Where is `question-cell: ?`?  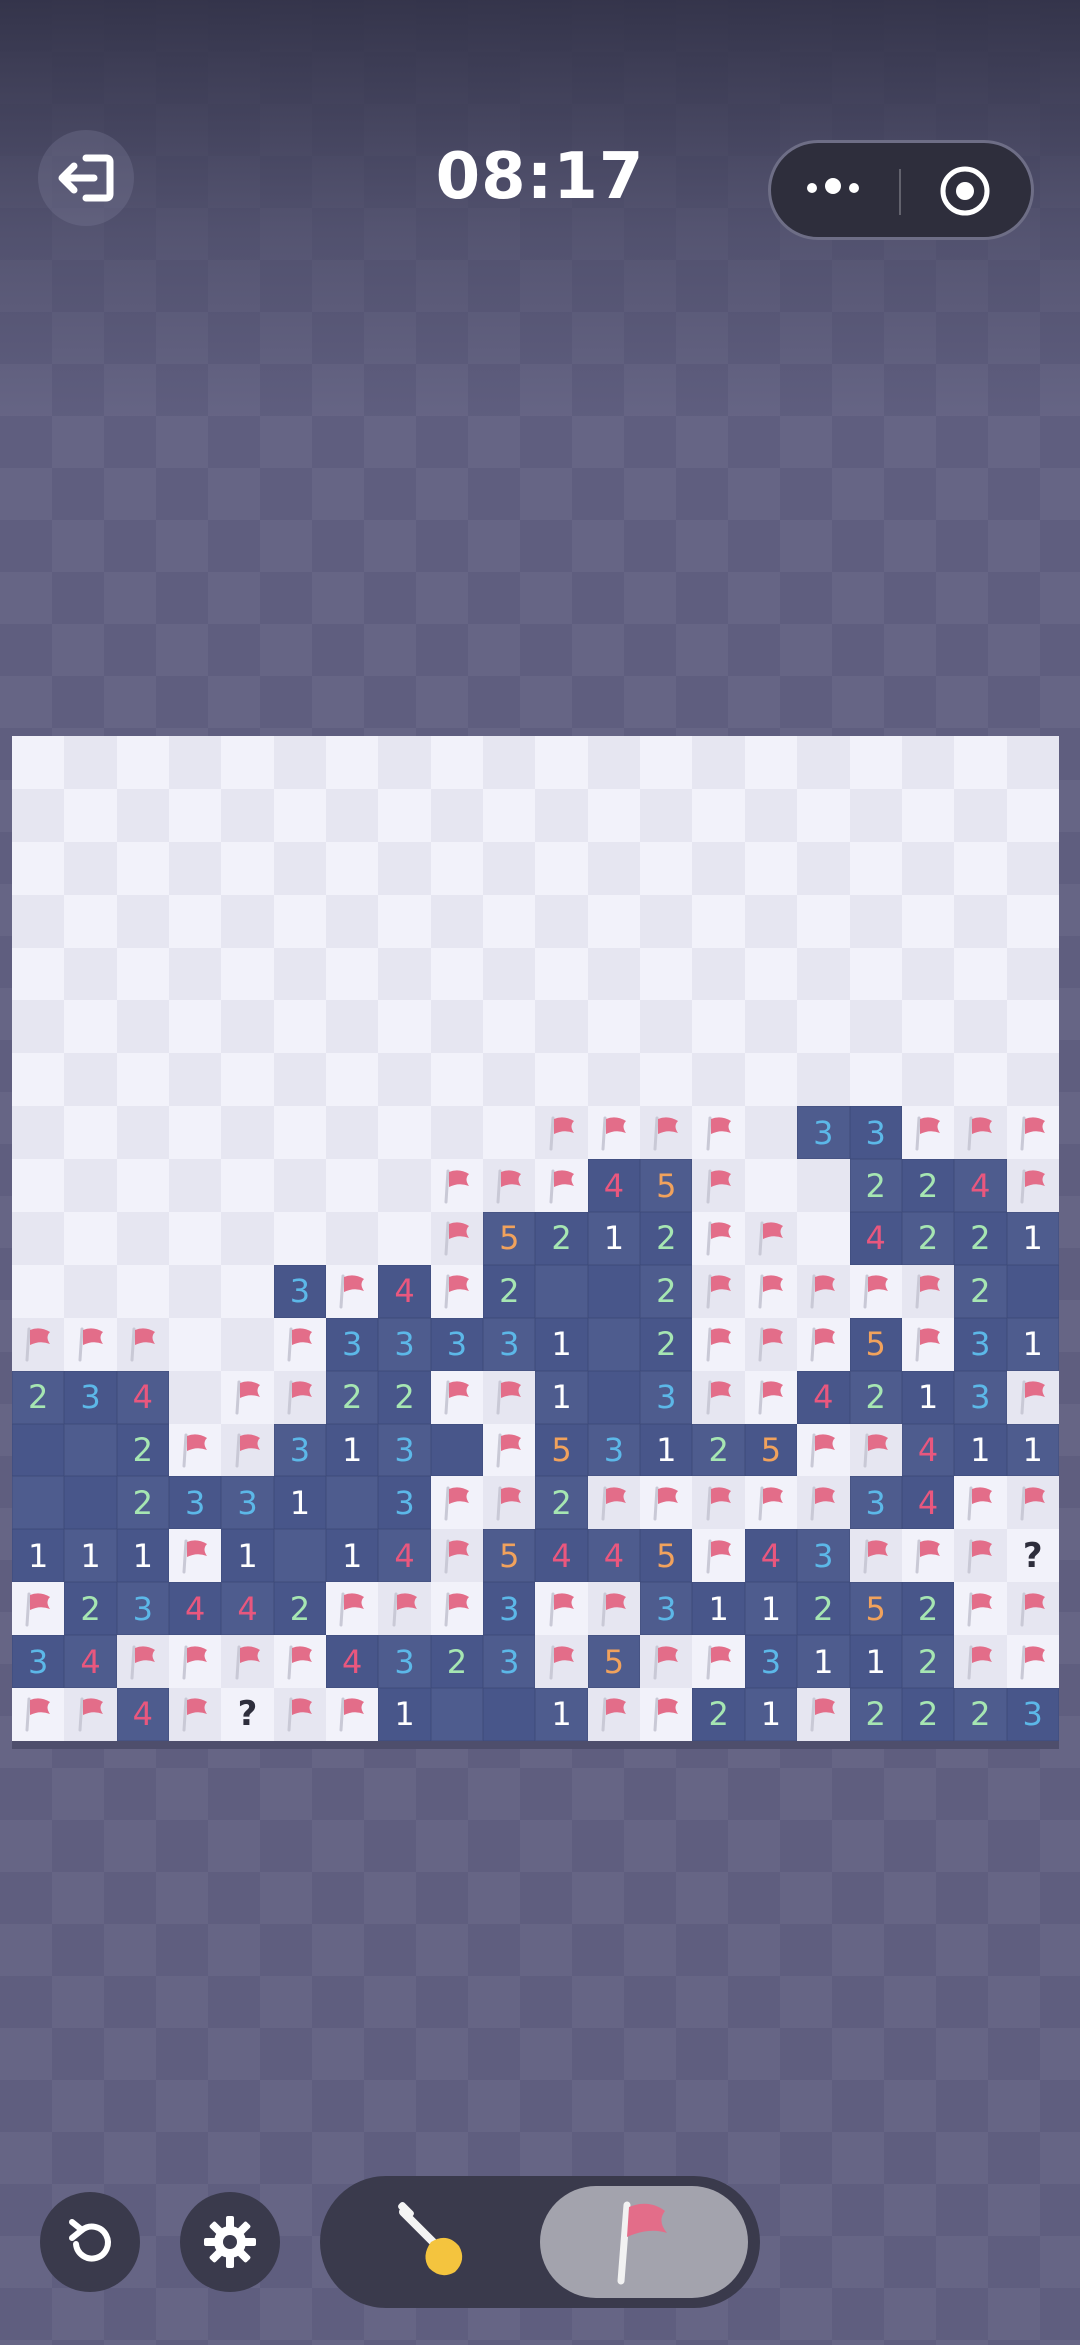
question-cell: ? is located at coordinates (247, 1714).